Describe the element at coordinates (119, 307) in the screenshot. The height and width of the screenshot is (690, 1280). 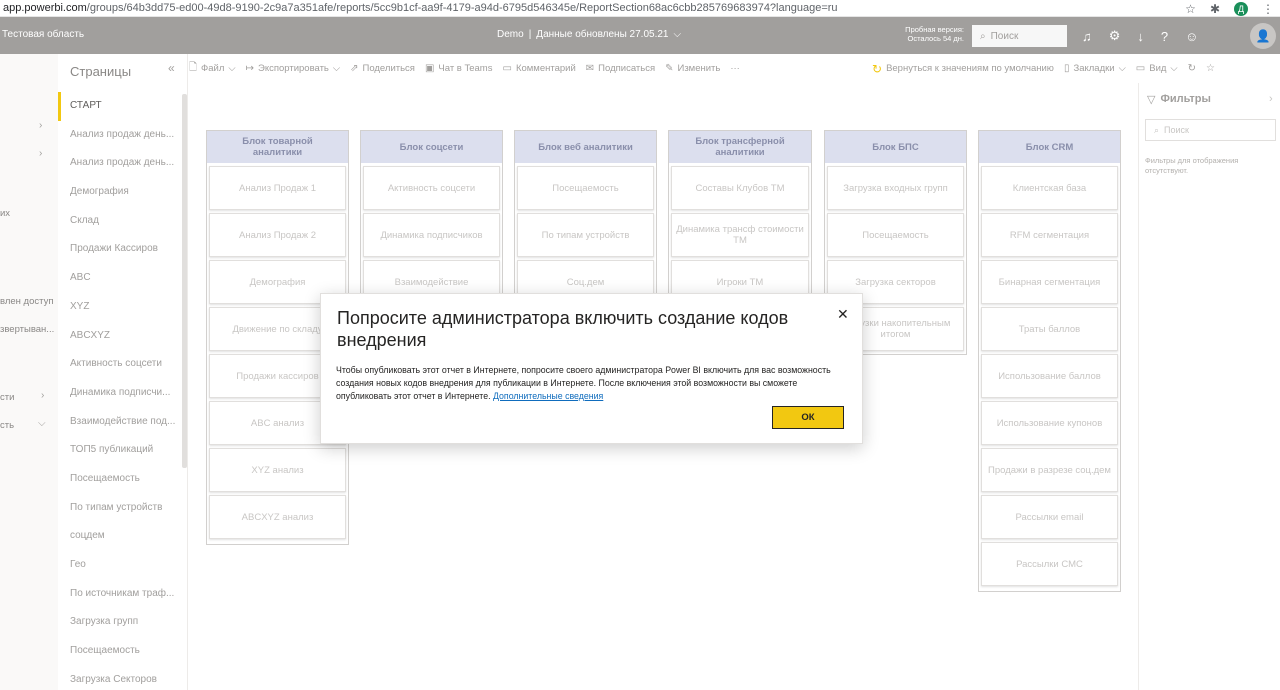
I see `page-tab: XYZ` at that location.